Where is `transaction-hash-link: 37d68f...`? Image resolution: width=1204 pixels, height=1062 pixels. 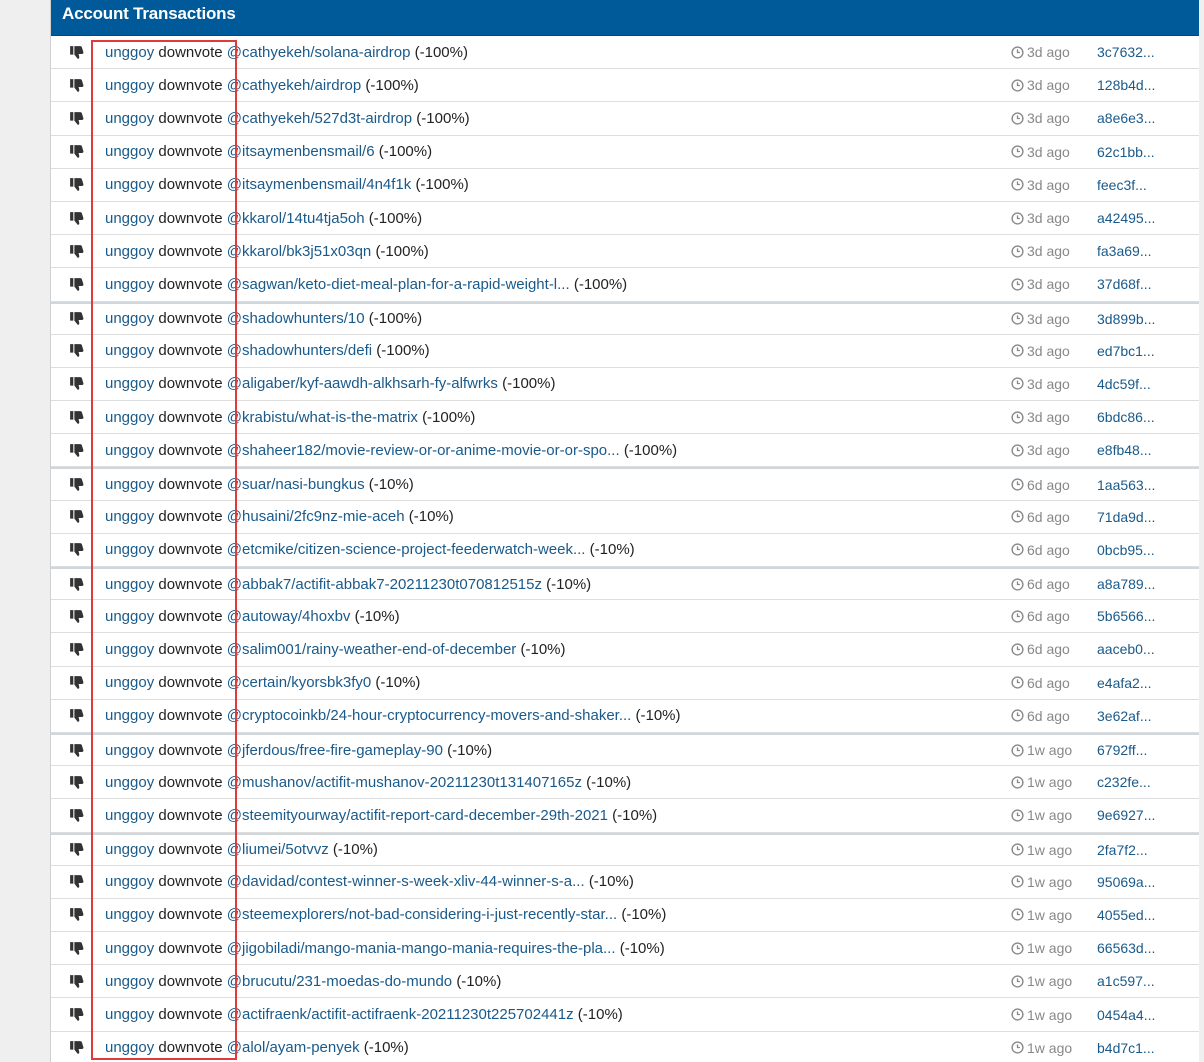 transaction-hash-link: 37d68f... is located at coordinates (1124, 284).